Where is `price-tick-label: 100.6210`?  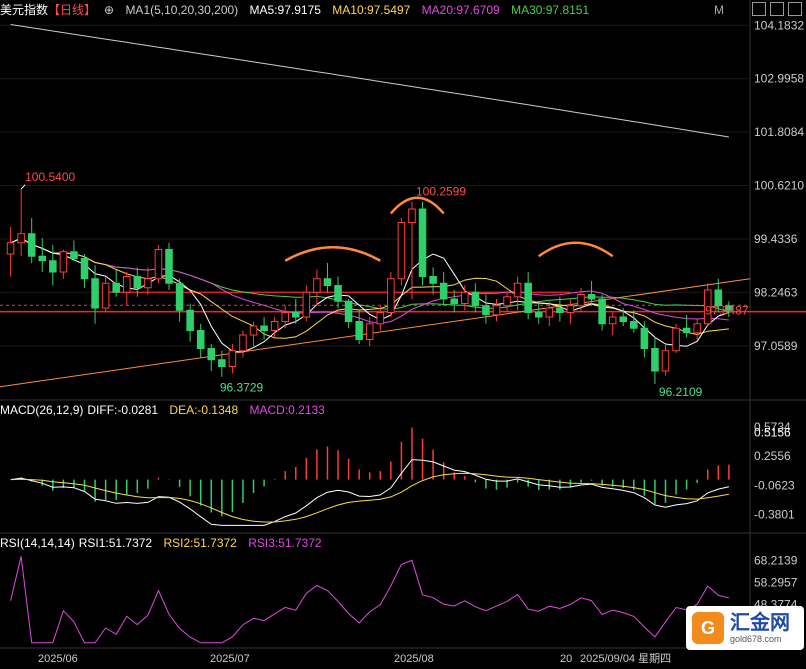
price-tick-label: 100.6210 is located at coordinates (779, 186).